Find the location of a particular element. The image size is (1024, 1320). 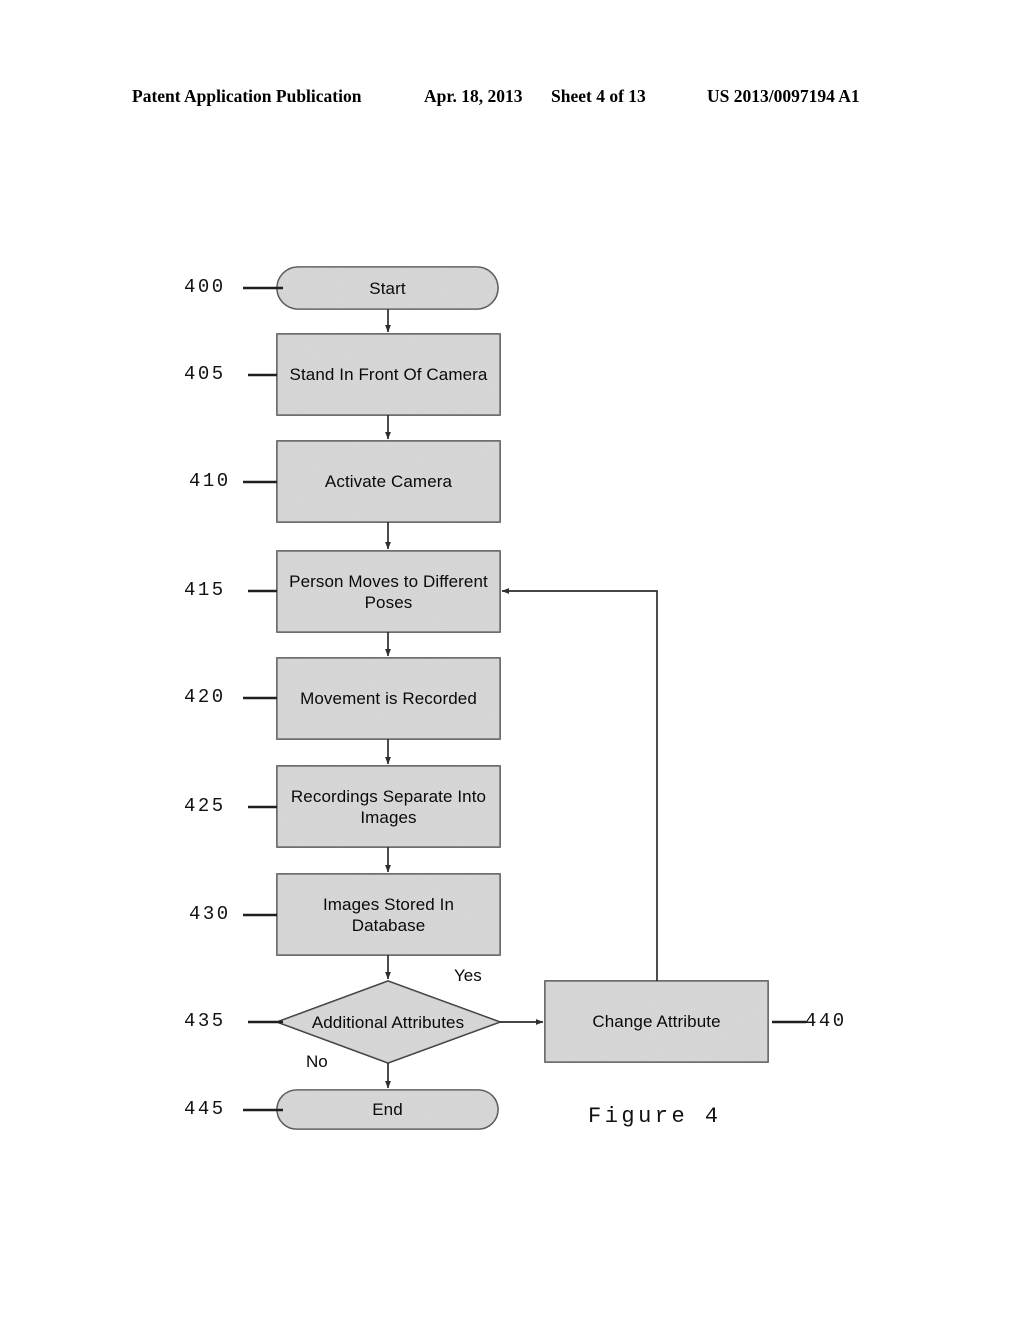

node-label-415: Person Moves to Different Poses is located at coordinates (388, 591).